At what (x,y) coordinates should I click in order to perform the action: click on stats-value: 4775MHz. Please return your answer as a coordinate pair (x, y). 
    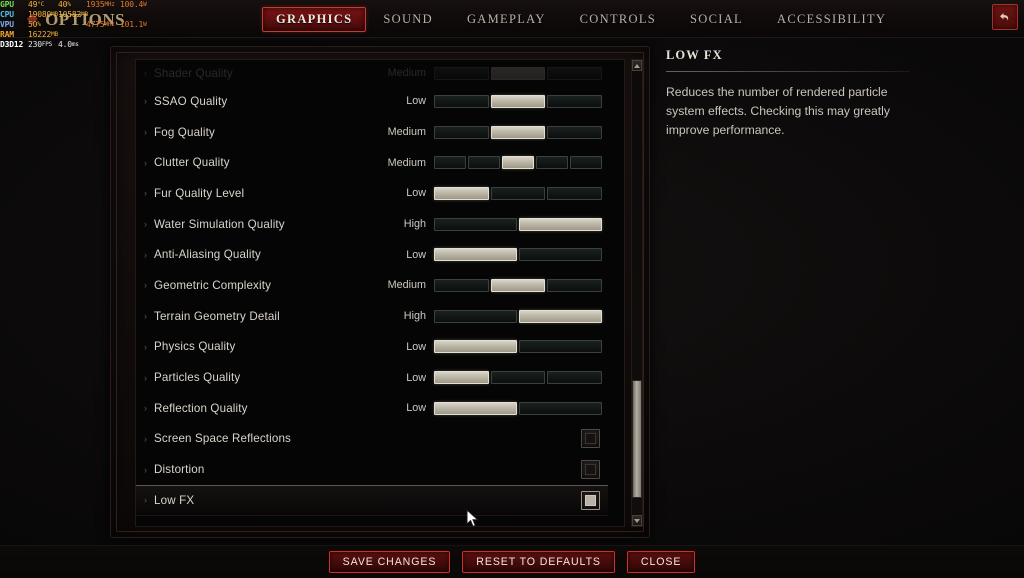
    Looking at the image, I should click on (100, 24).